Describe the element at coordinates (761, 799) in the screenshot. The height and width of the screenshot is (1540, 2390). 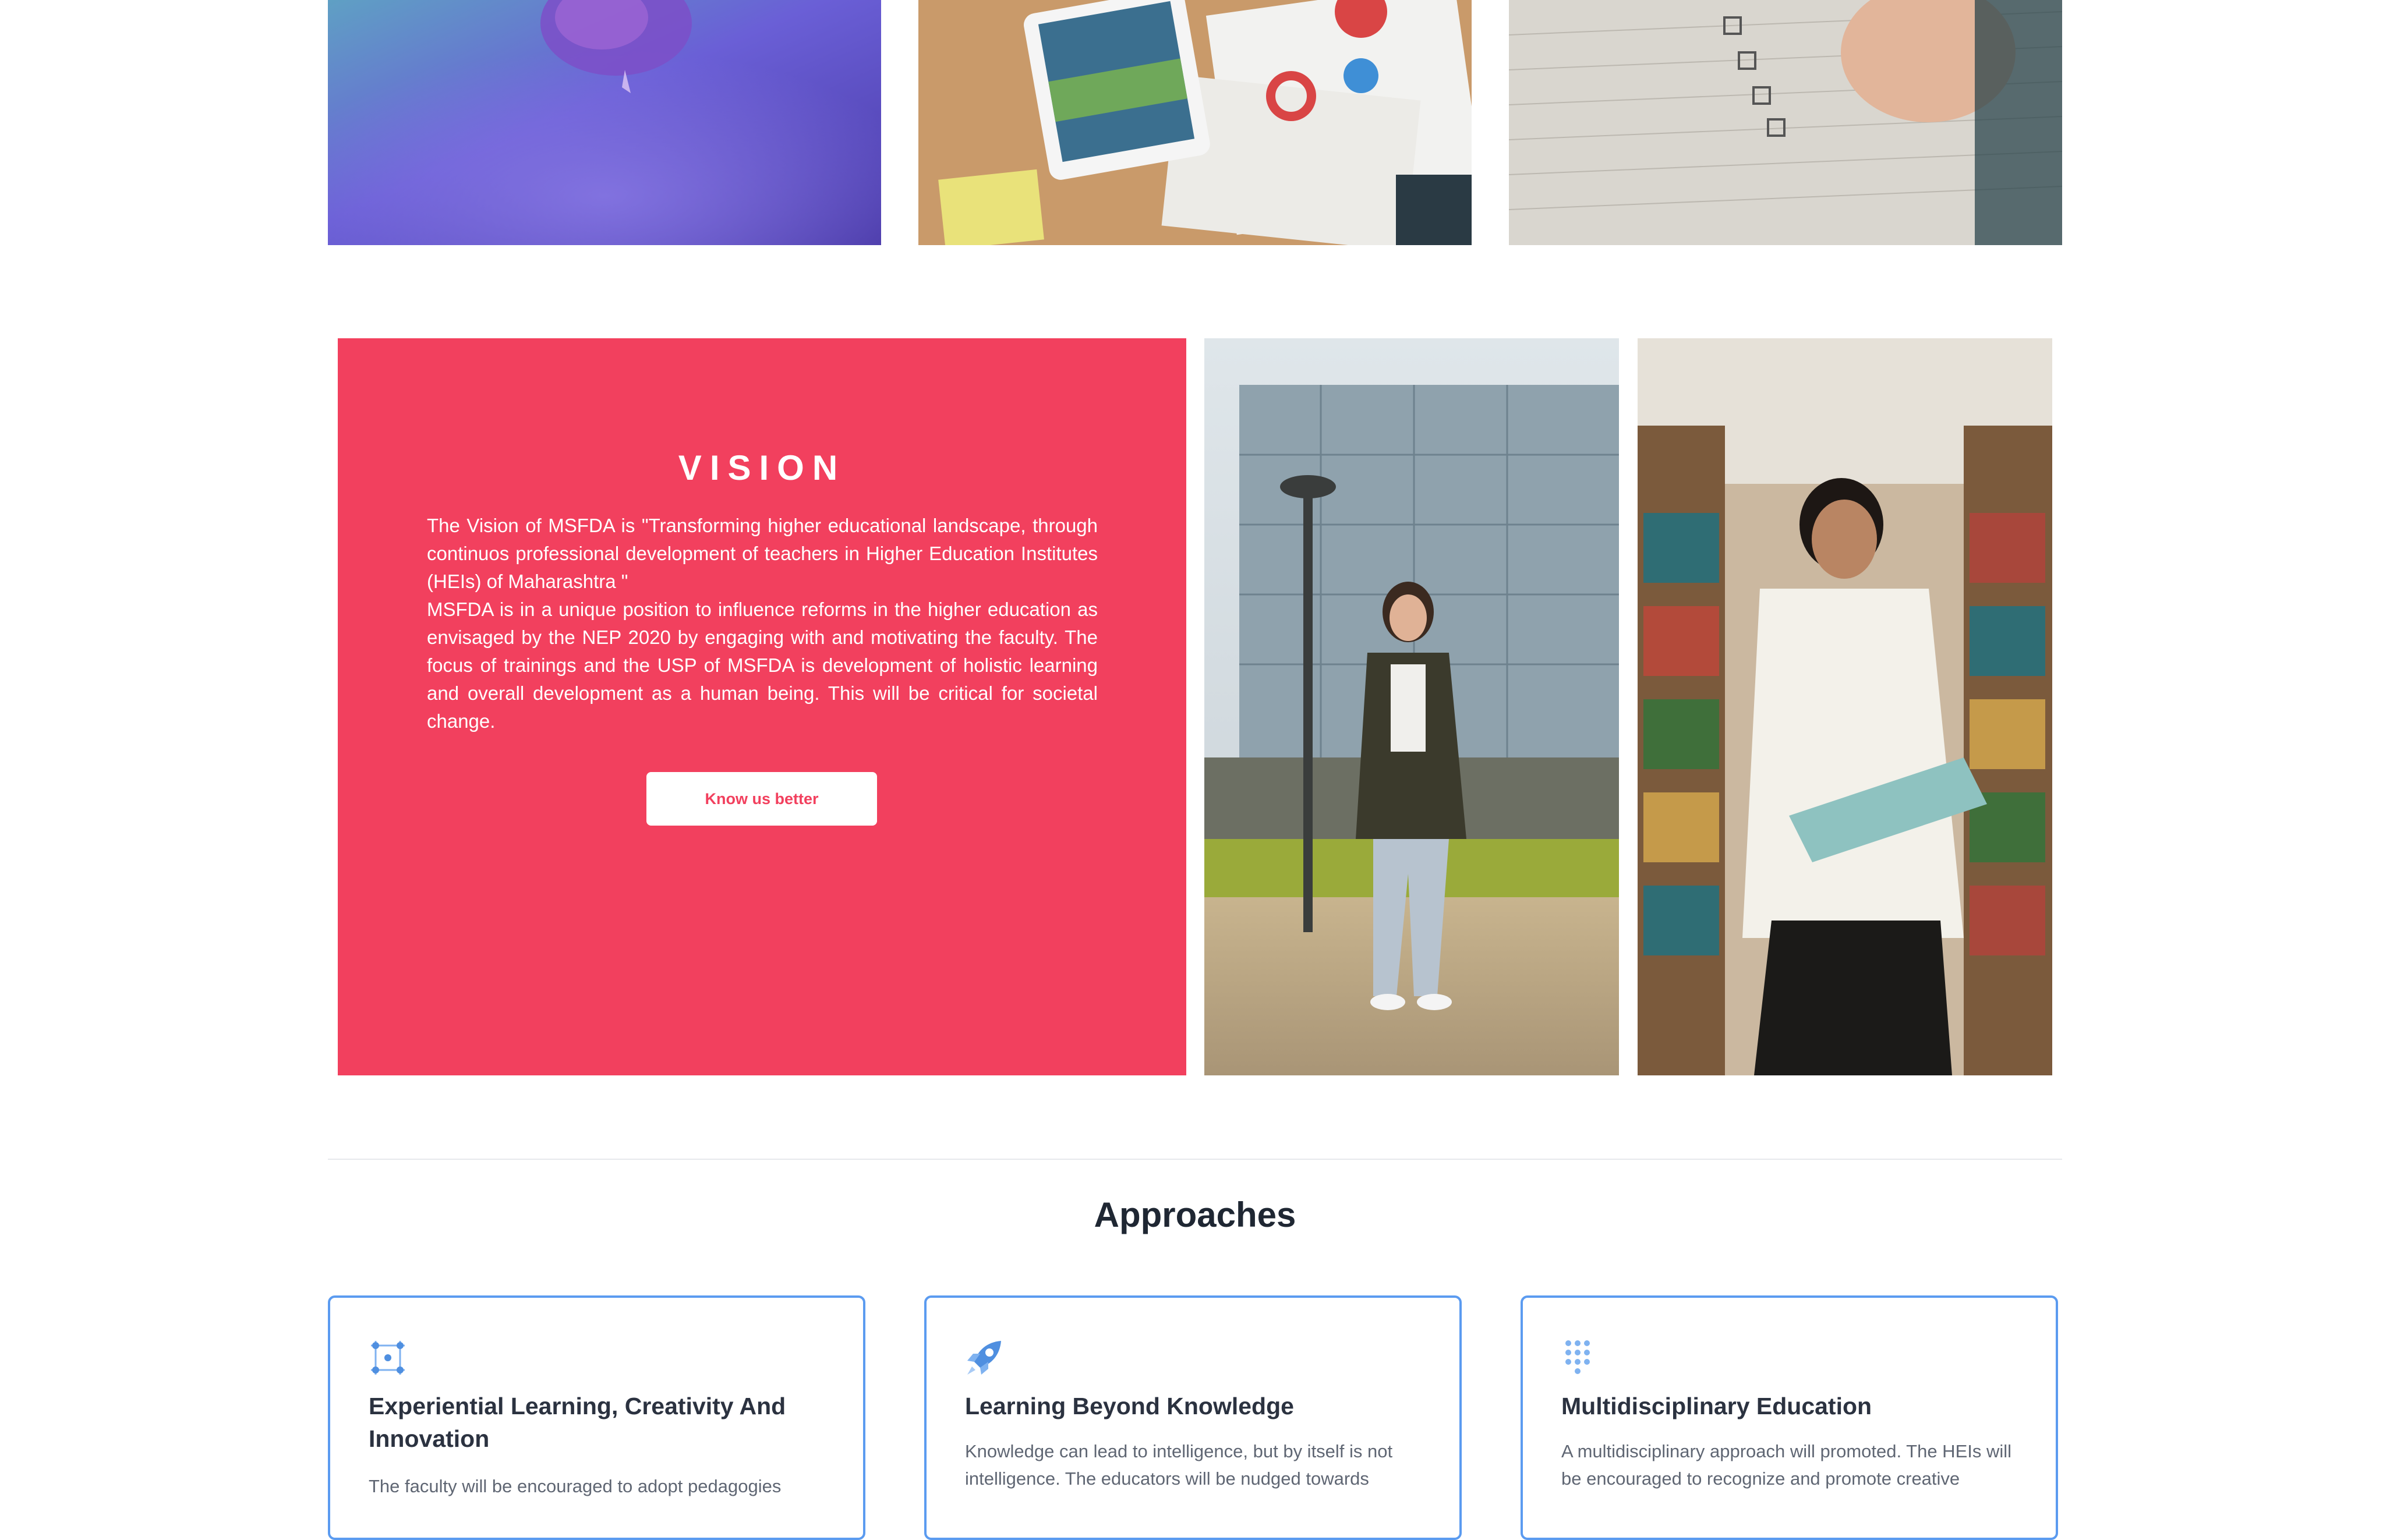
I see `know-us-better-button: Know us better` at that location.